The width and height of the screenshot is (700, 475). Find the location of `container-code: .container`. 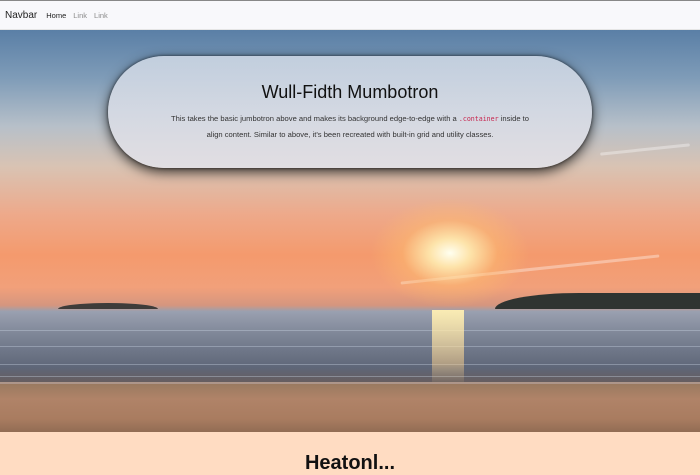

container-code: .container is located at coordinates (478, 119).